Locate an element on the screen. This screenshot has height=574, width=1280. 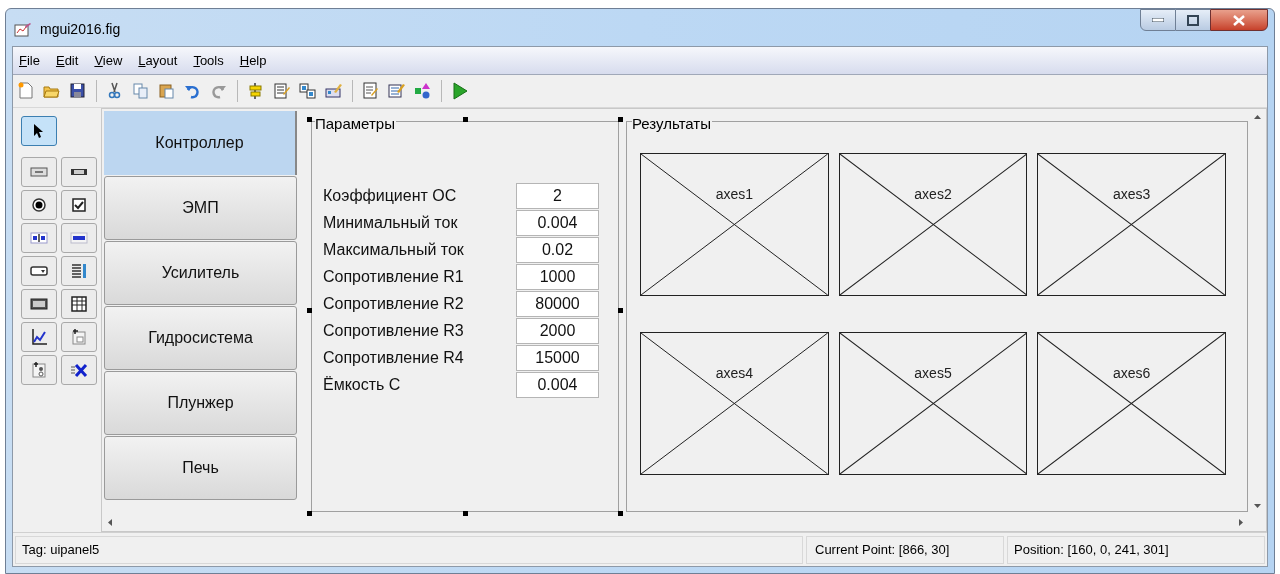
parameter-label: Минимальный ток is located at coordinates (391, 222).